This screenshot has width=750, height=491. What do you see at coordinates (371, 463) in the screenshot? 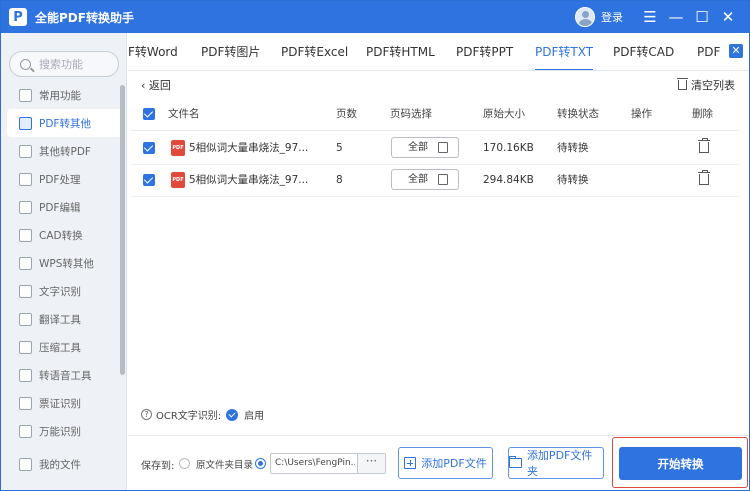
I see `browse-button: ···` at bounding box center [371, 463].